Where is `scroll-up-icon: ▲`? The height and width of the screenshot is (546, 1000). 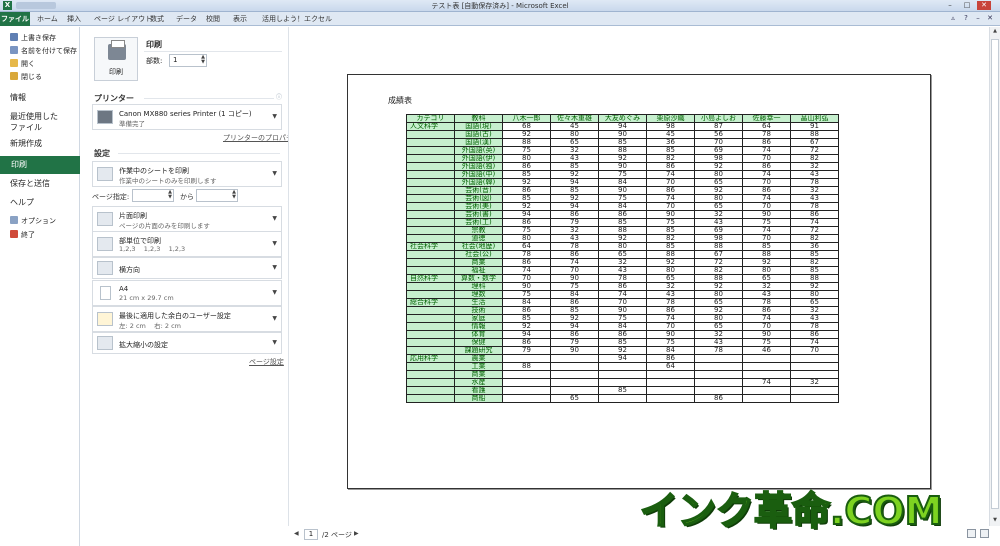 scroll-up-icon: ▲ is located at coordinates (995, 32).